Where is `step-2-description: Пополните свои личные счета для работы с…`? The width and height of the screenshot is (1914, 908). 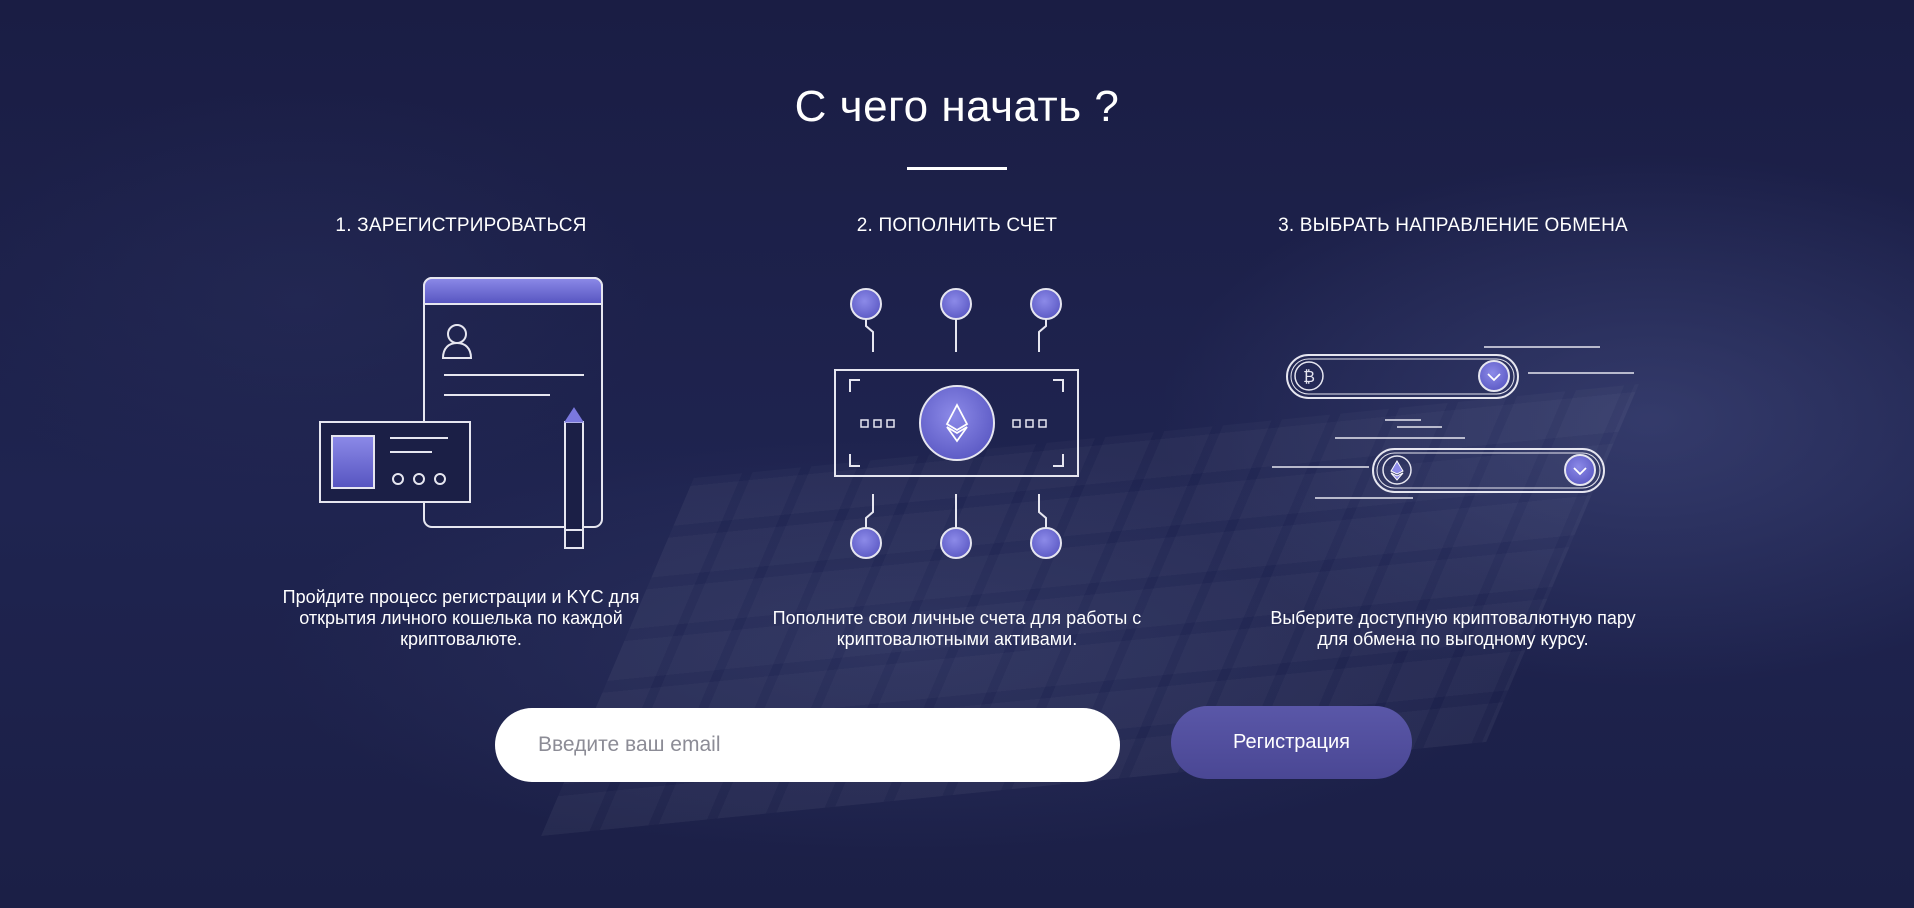
step-2-description: Пополните свои личные счета для работы с… is located at coordinates (957, 629).